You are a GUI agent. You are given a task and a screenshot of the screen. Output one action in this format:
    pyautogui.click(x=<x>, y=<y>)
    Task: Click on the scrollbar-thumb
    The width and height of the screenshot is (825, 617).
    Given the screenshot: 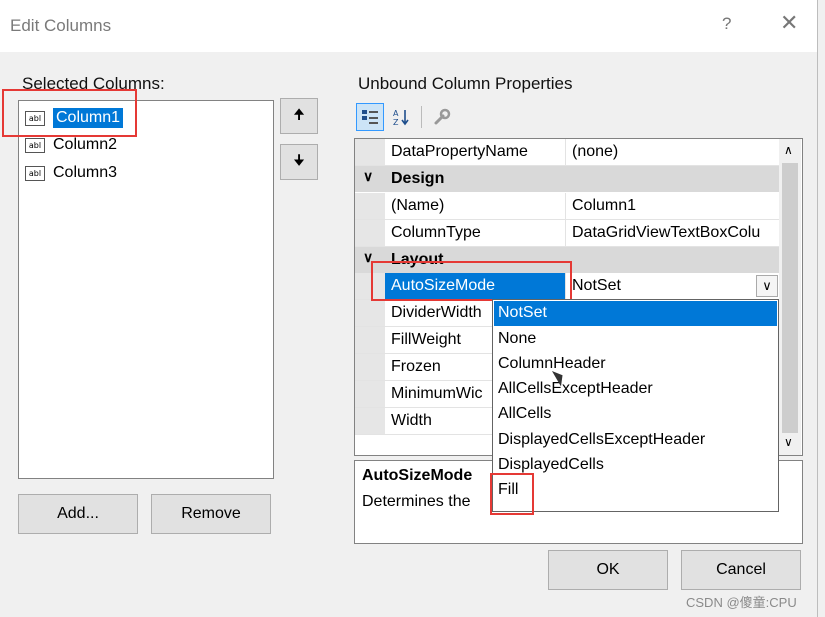 What is the action you would take?
    pyautogui.click(x=790, y=298)
    